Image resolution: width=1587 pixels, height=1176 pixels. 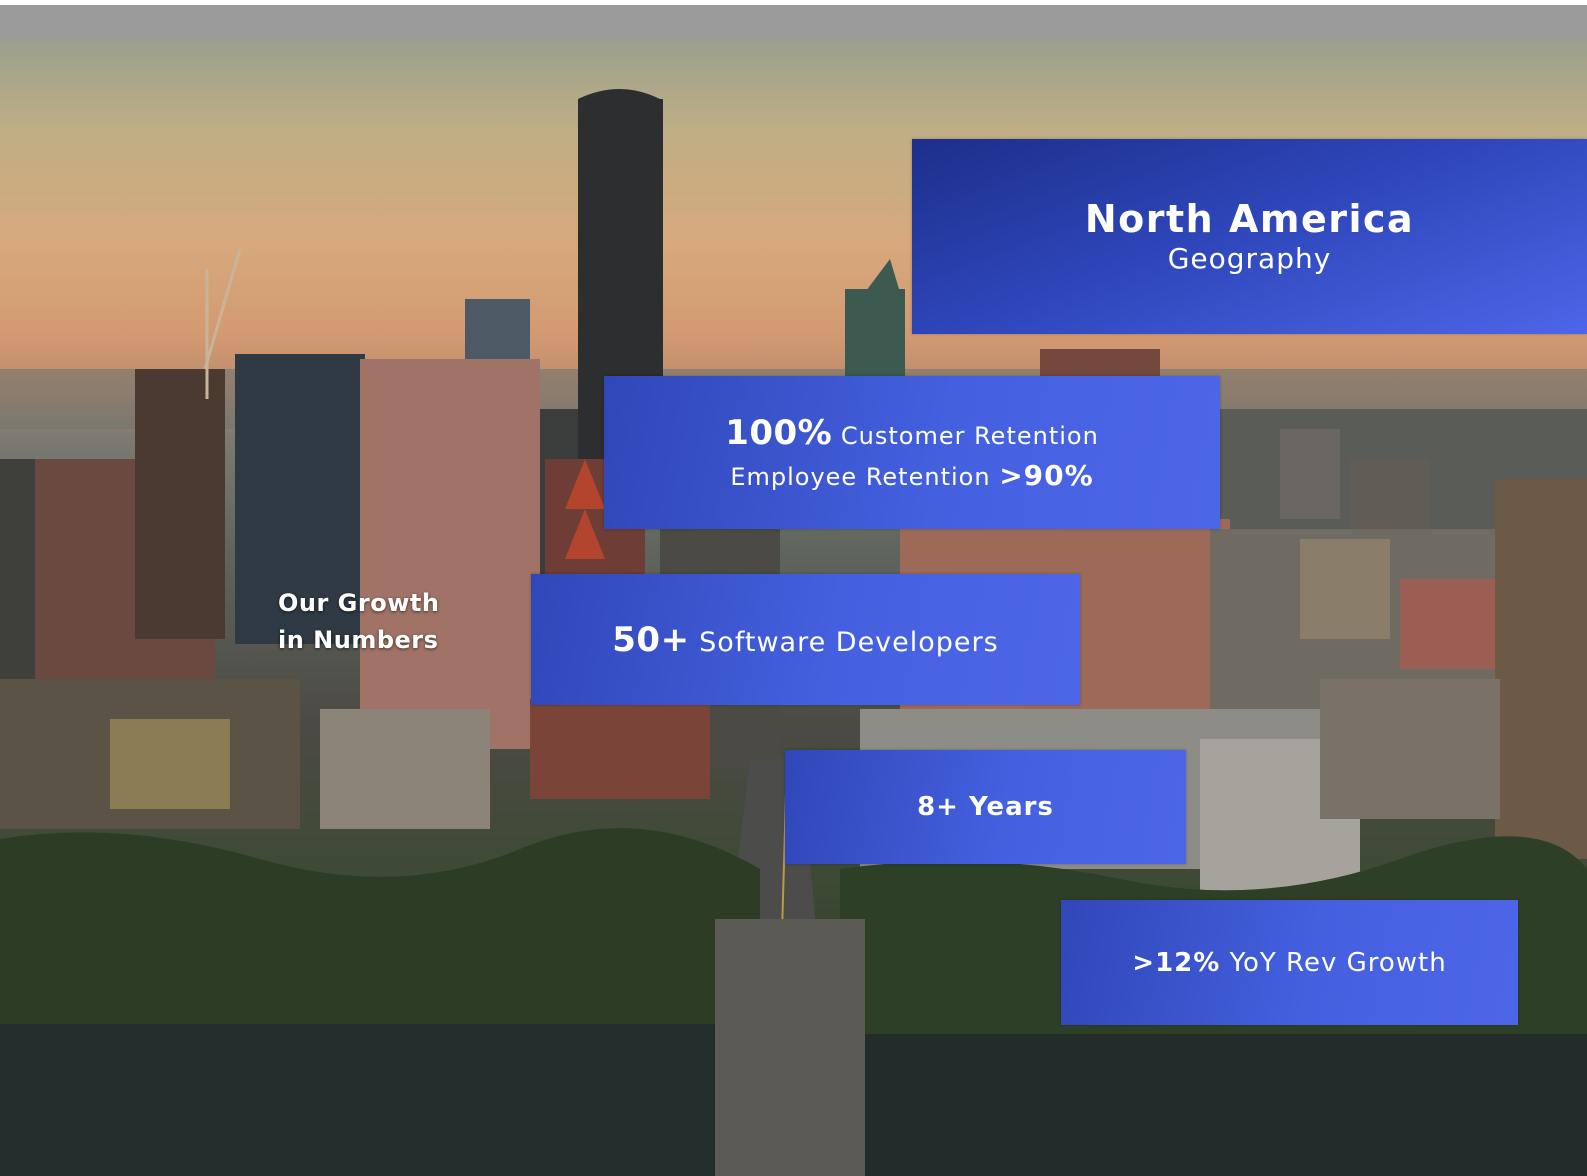 What do you see at coordinates (849, 642) in the screenshot?
I see `developers-label: Software Developers` at bounding box center [849, 642].